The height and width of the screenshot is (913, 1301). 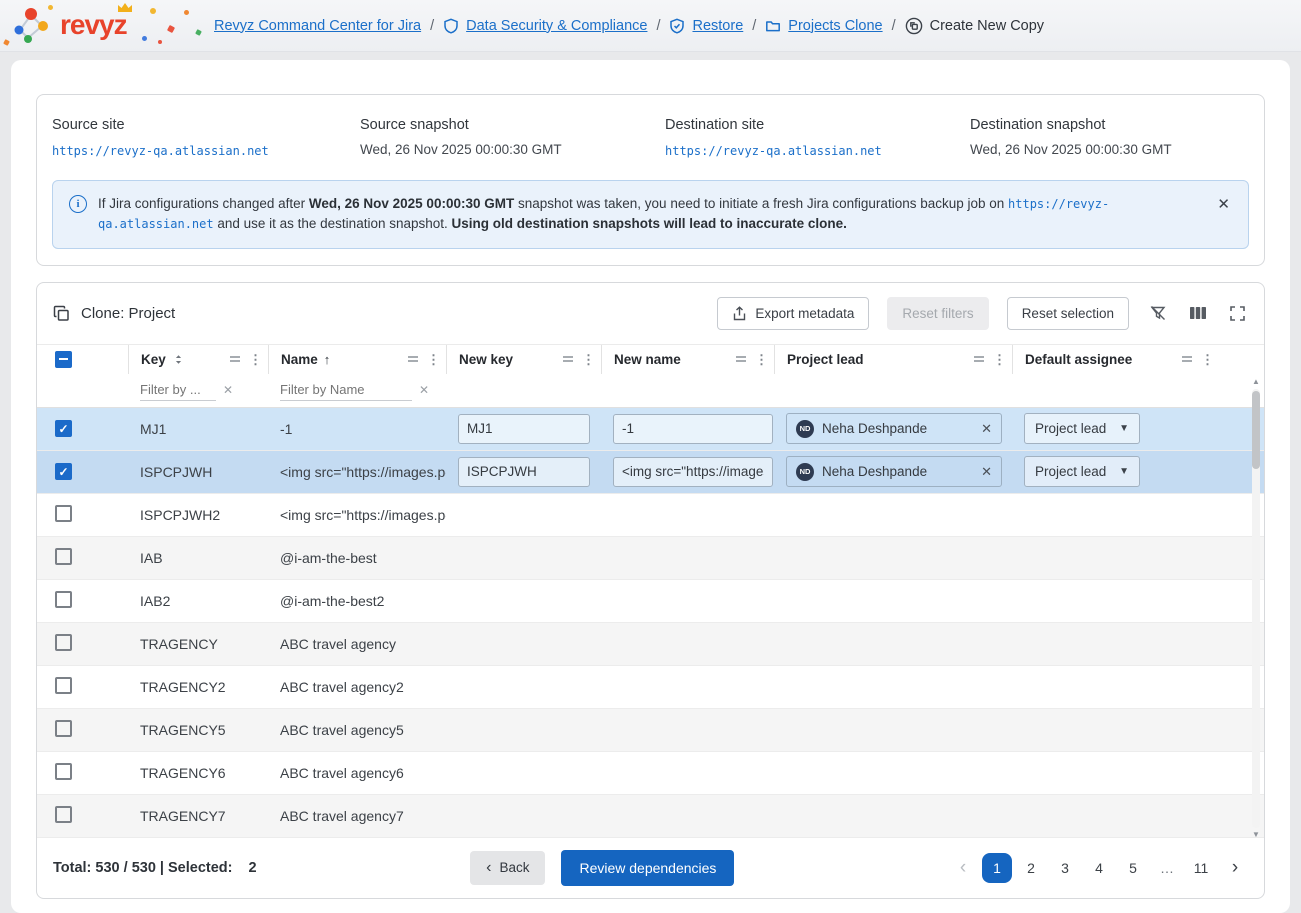 I want to click on selected-count: 2, so click(x=252, y=867).